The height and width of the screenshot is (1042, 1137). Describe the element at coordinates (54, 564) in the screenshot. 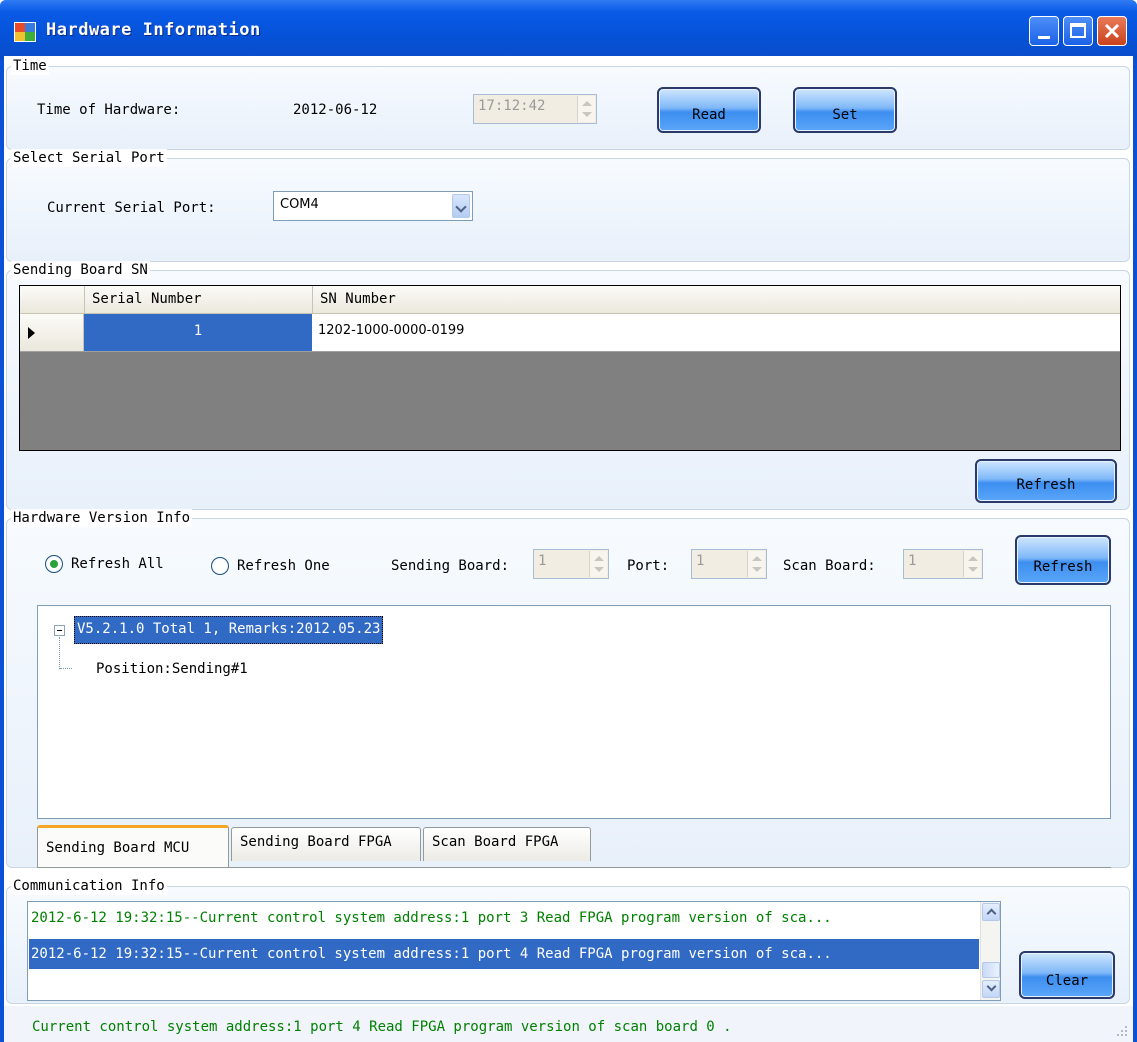

I see `refresh-all-radio` at that location.